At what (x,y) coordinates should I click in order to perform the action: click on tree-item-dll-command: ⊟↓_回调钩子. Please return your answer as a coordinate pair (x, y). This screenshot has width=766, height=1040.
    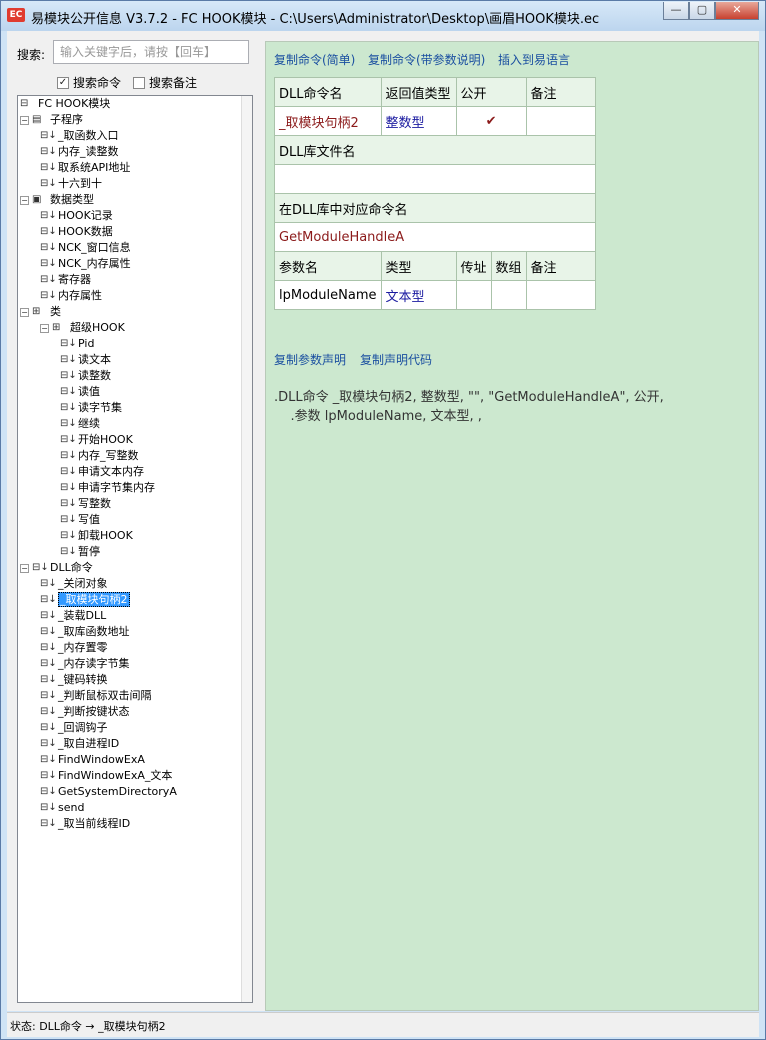
    Looking at the image, I should click on (74, 728).